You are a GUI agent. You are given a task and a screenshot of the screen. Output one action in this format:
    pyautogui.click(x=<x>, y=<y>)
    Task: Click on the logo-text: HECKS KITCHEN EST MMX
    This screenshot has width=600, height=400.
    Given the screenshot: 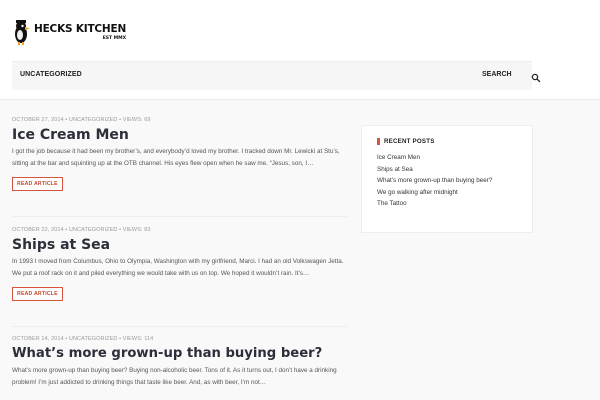 What is the action you would take?
    pyautogui.click(x=80, y=32)
    